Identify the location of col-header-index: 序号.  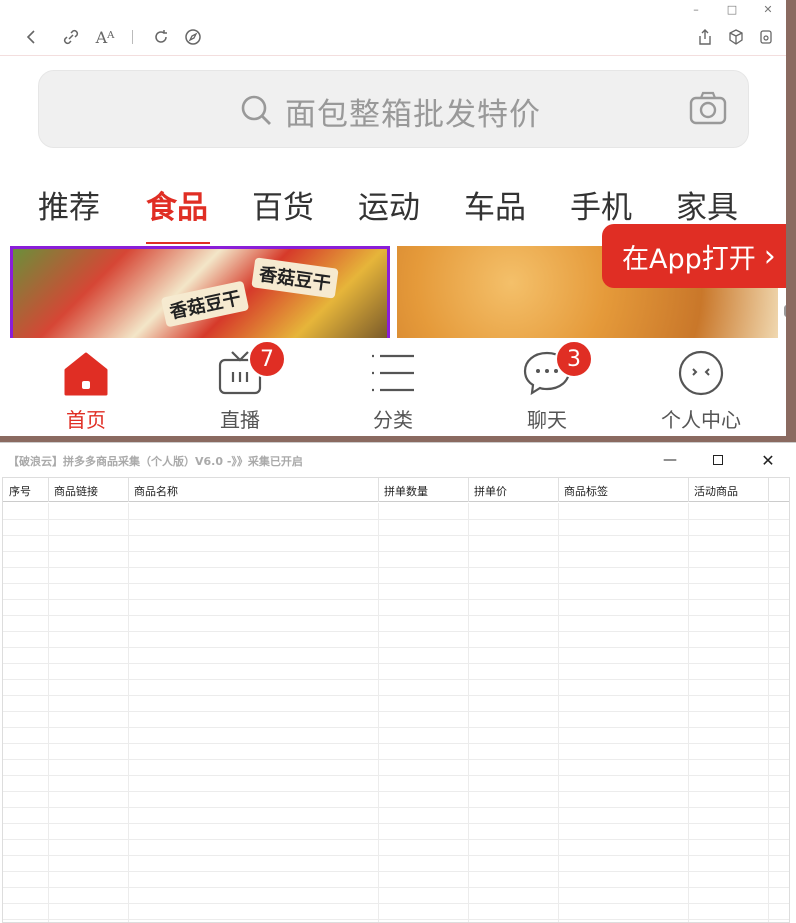
(20, 491).